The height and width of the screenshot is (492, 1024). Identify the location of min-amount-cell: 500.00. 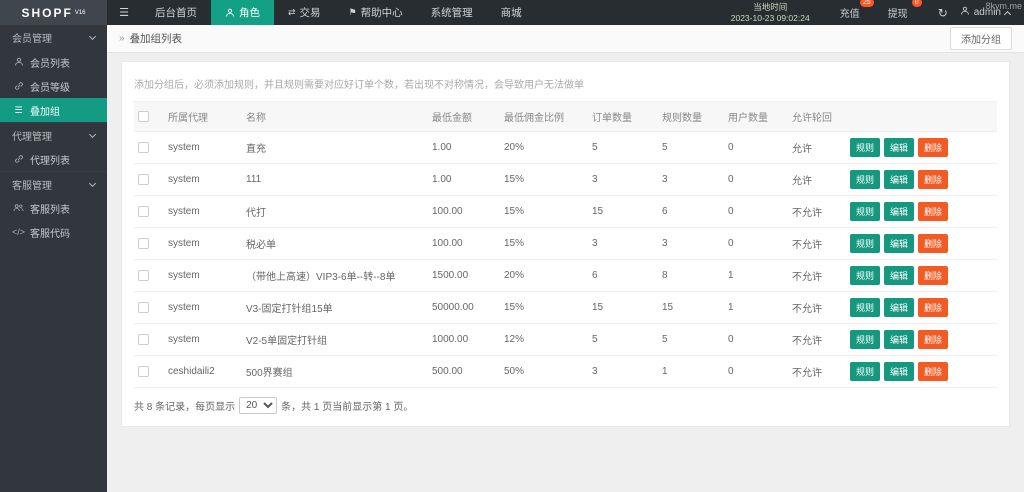
(464, 371).